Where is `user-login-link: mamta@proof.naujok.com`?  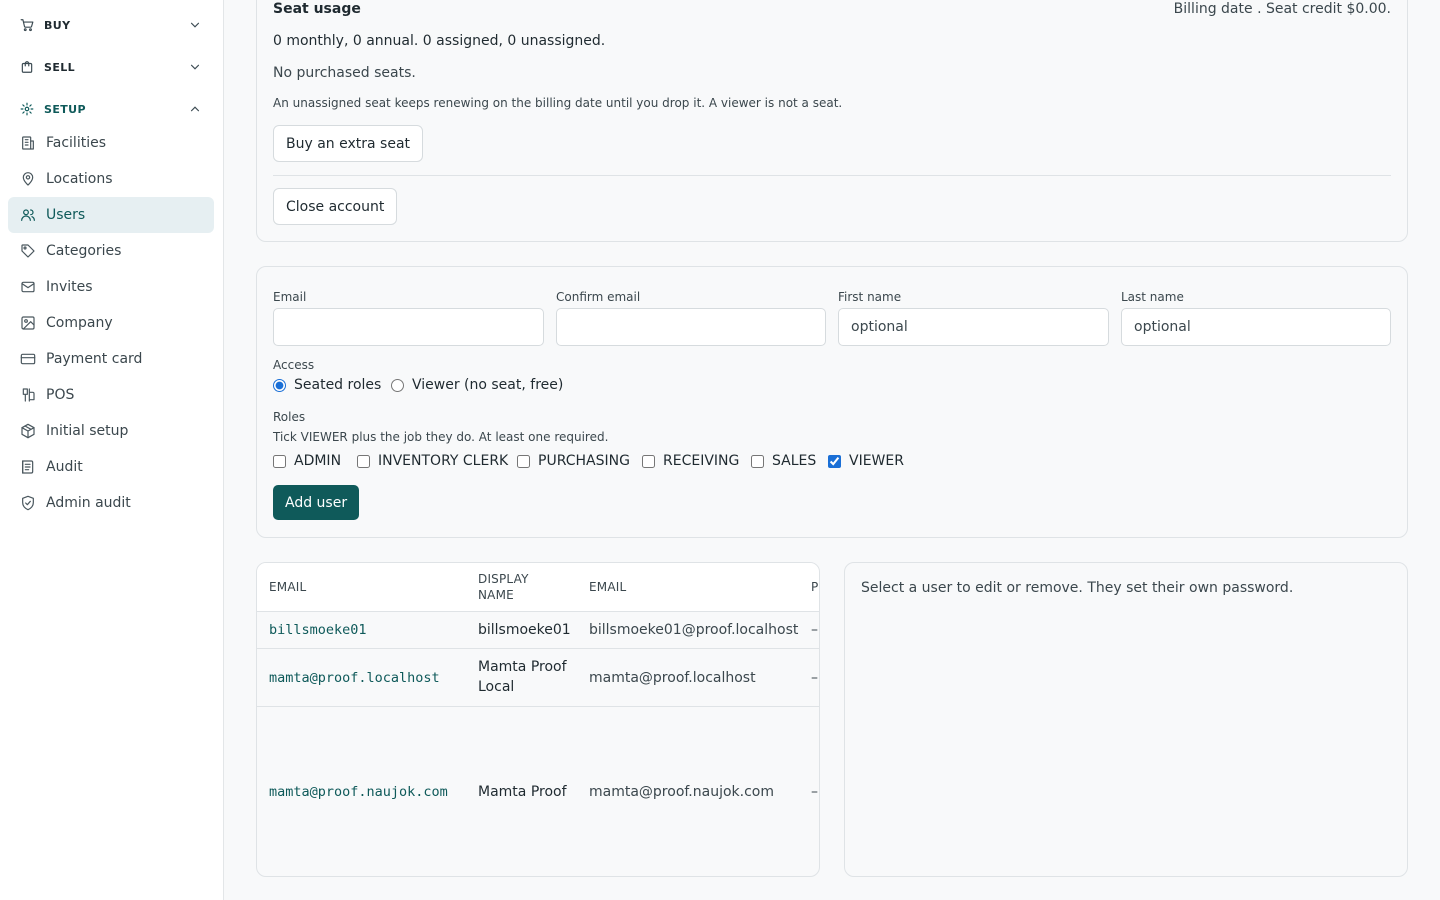 user-login-link: mamta@proof.naujok.com is located at coordinates (358, 792).